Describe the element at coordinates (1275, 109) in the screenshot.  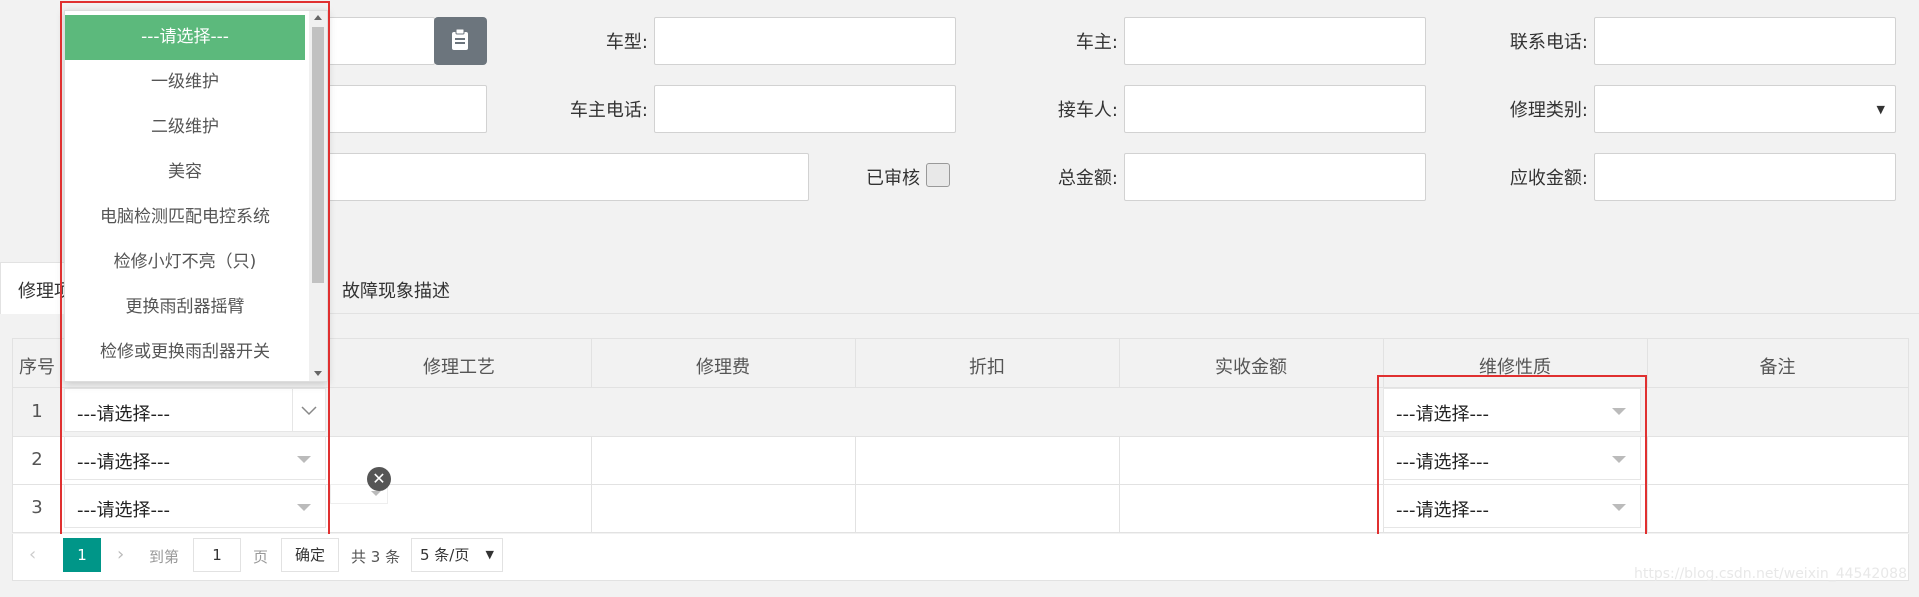
I see `receiver-field` at that location.